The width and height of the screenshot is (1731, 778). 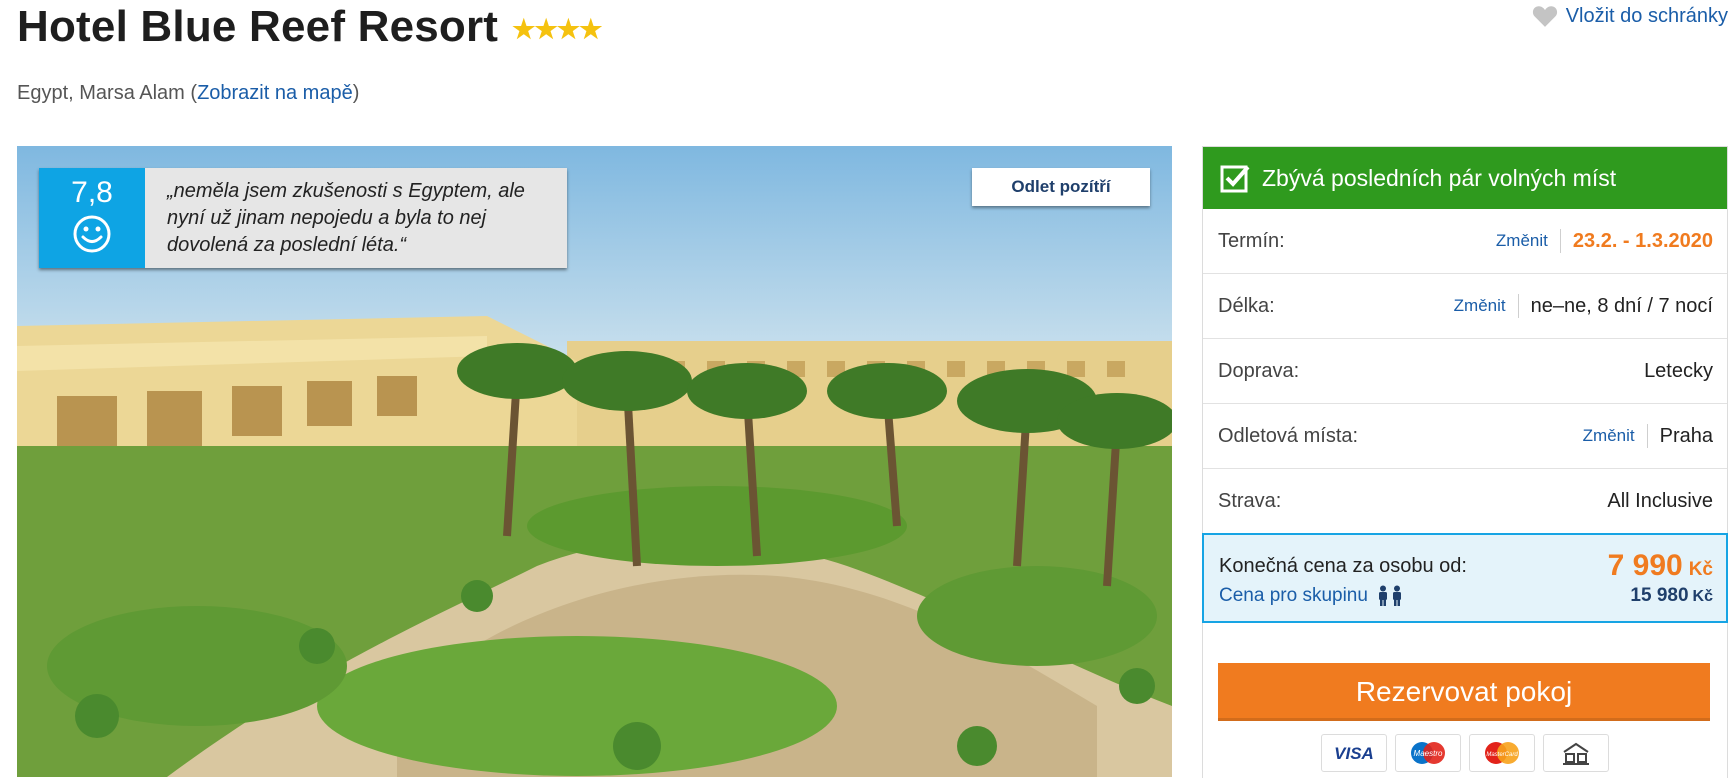 I want to click on board-row: Strava: All Inclusive, so click(x=1465, y=501).